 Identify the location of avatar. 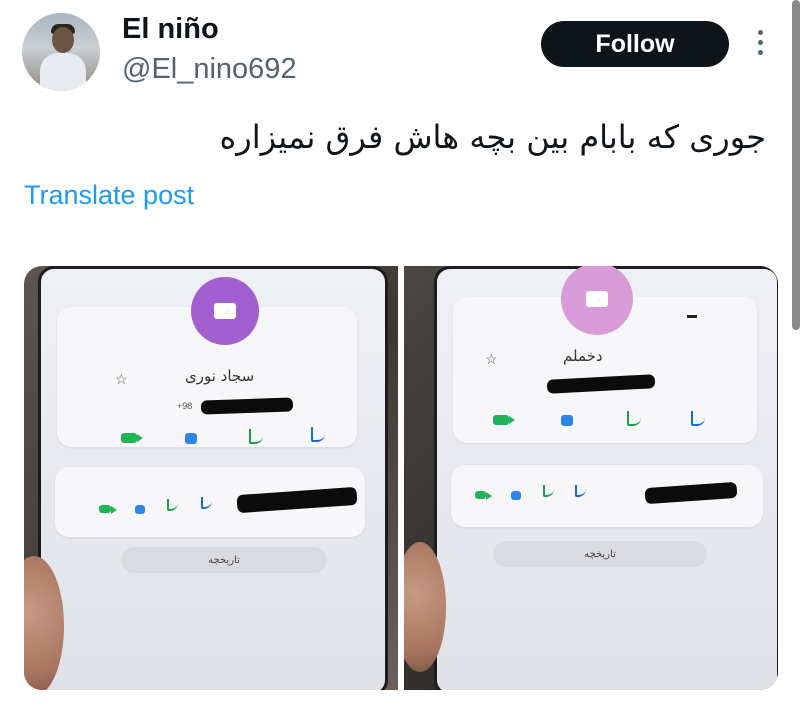
(61, 52).